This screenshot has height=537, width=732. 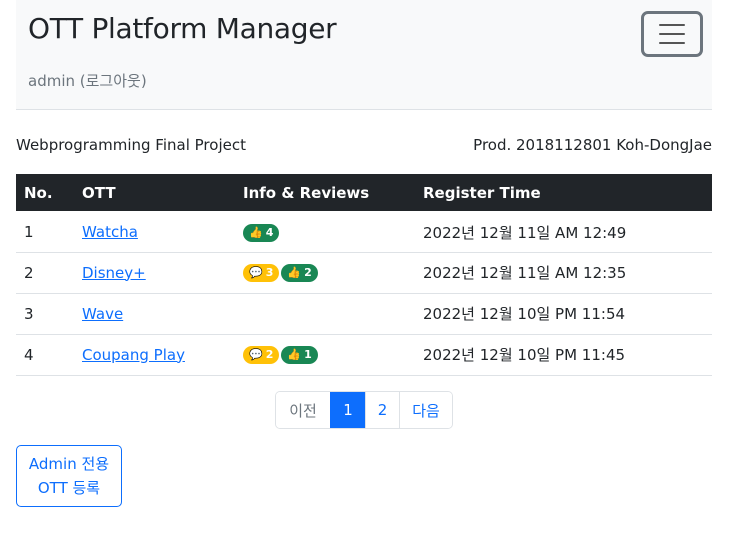 I want to click on cell-info-reviews: 💬 3 👍 2, so click(x=325, y=272).